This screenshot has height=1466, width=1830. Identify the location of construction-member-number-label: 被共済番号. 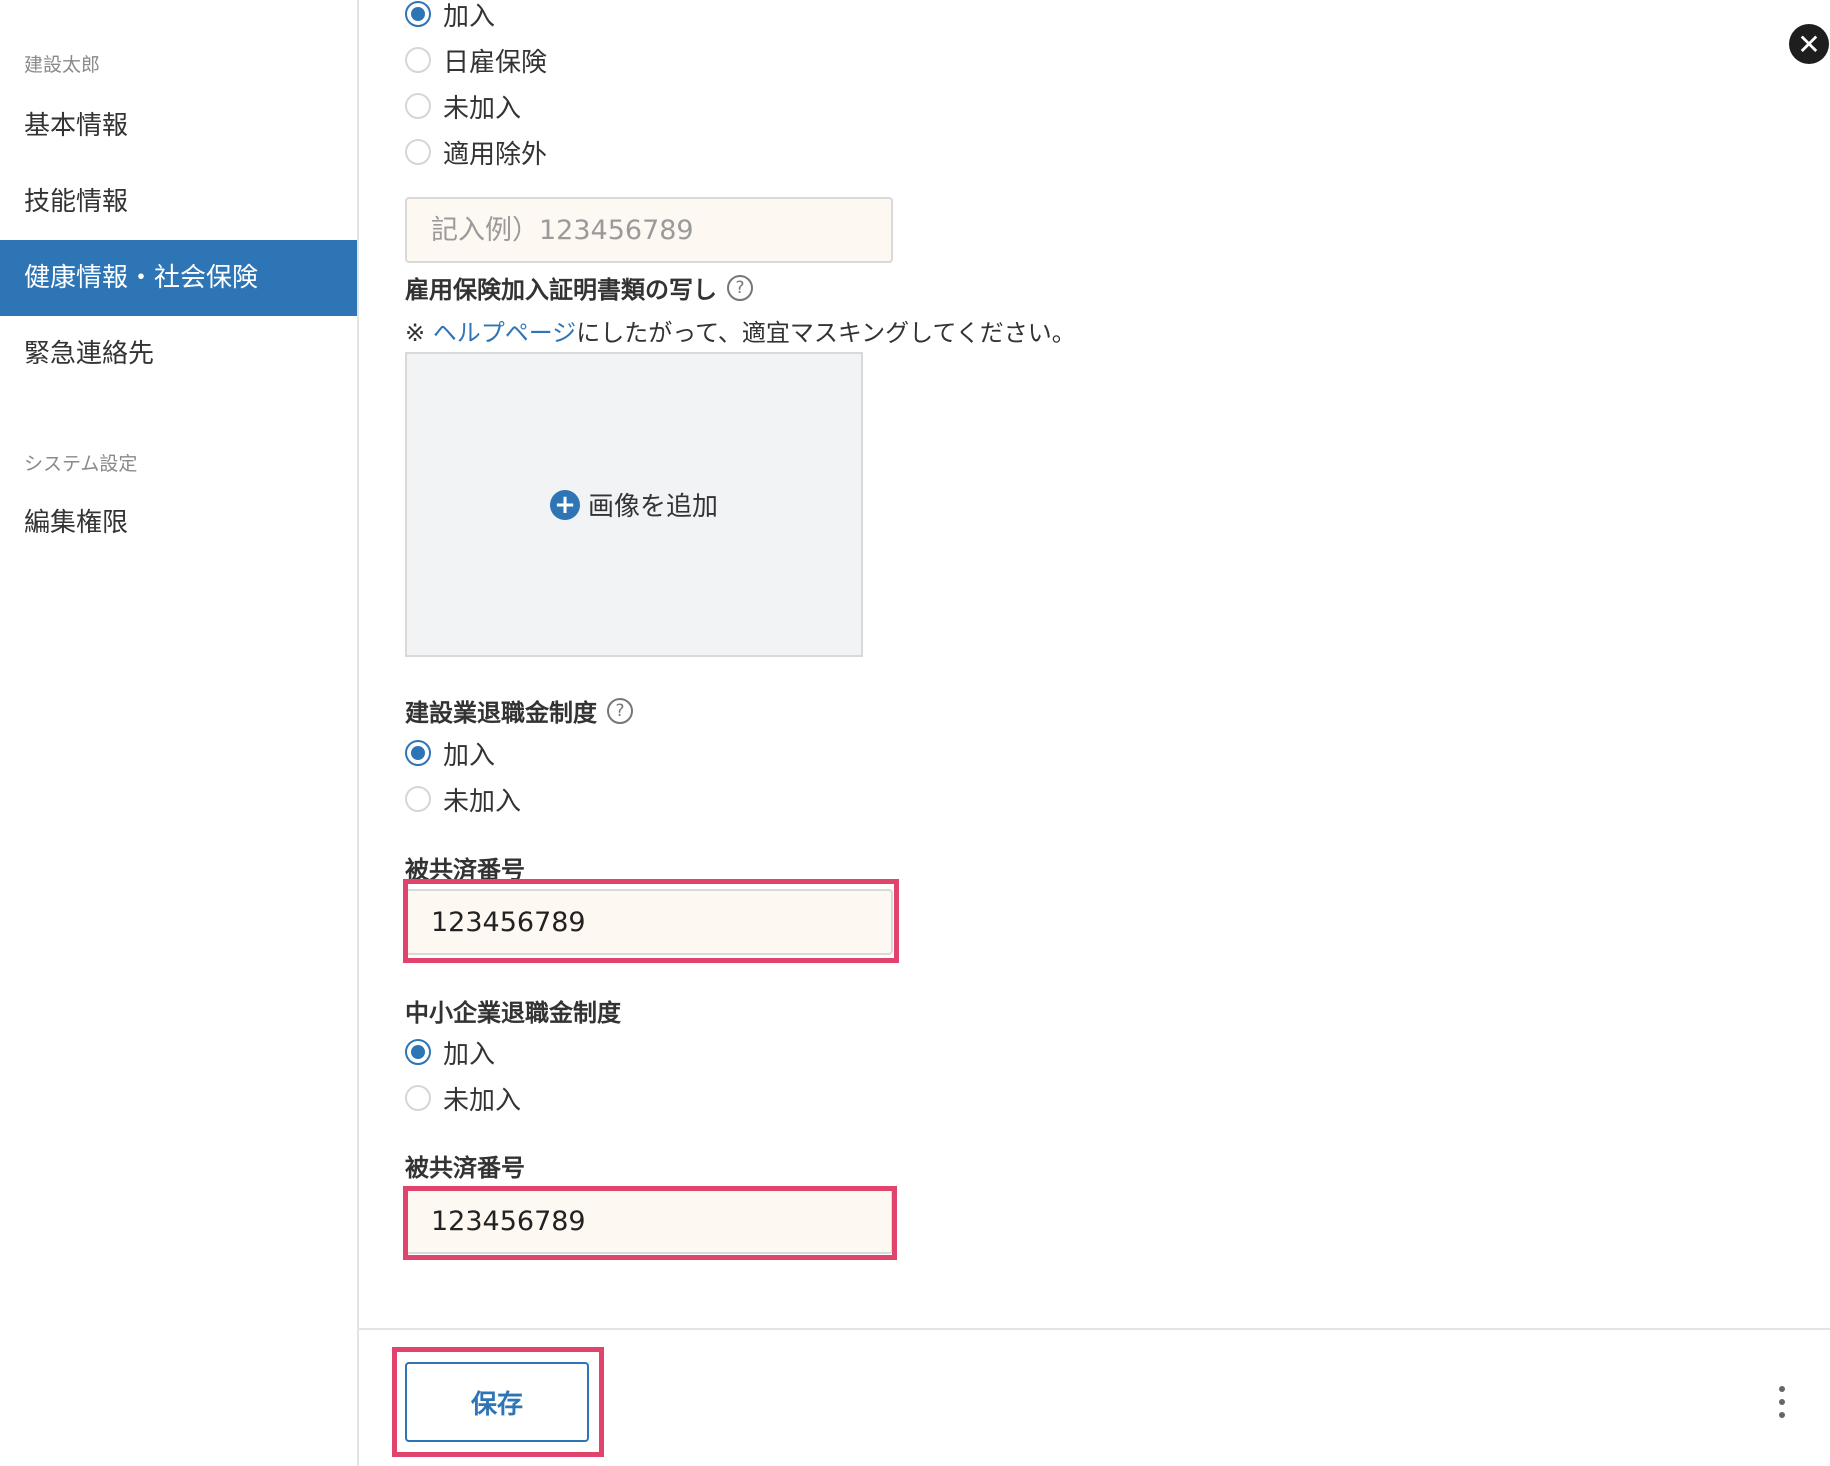
(465, 867).